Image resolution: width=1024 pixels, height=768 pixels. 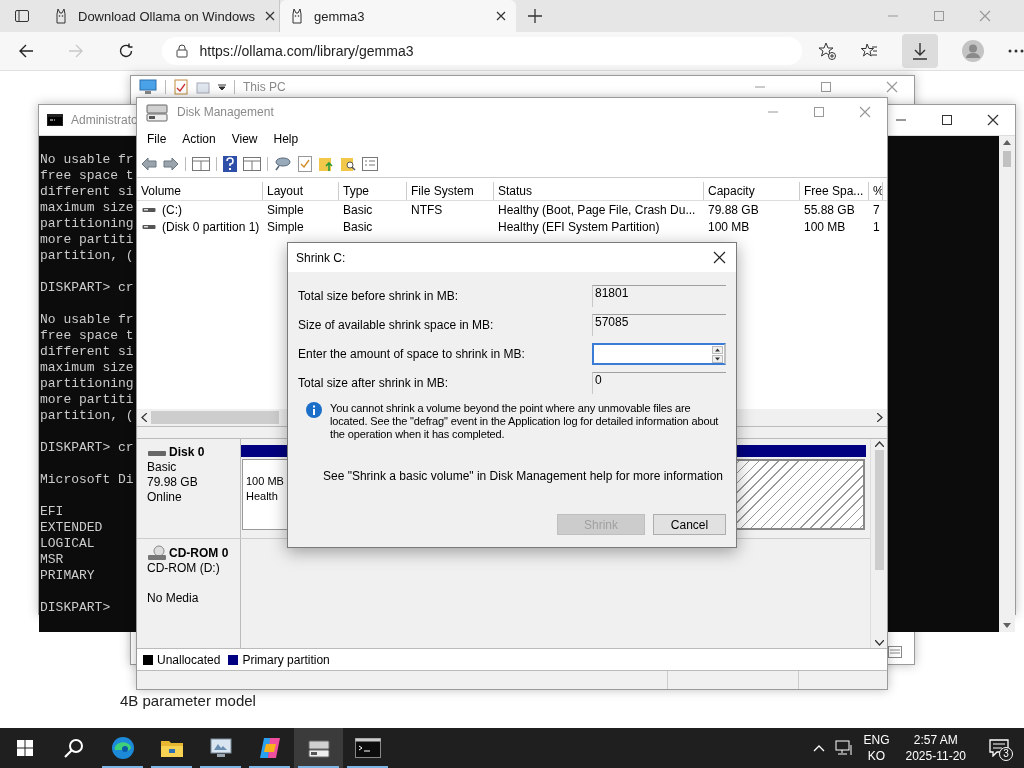 What do you see at coordinates (87, 288) in the screenshot?
I see `console-line: DISKPART> cr` at bounding box center [87, 288].